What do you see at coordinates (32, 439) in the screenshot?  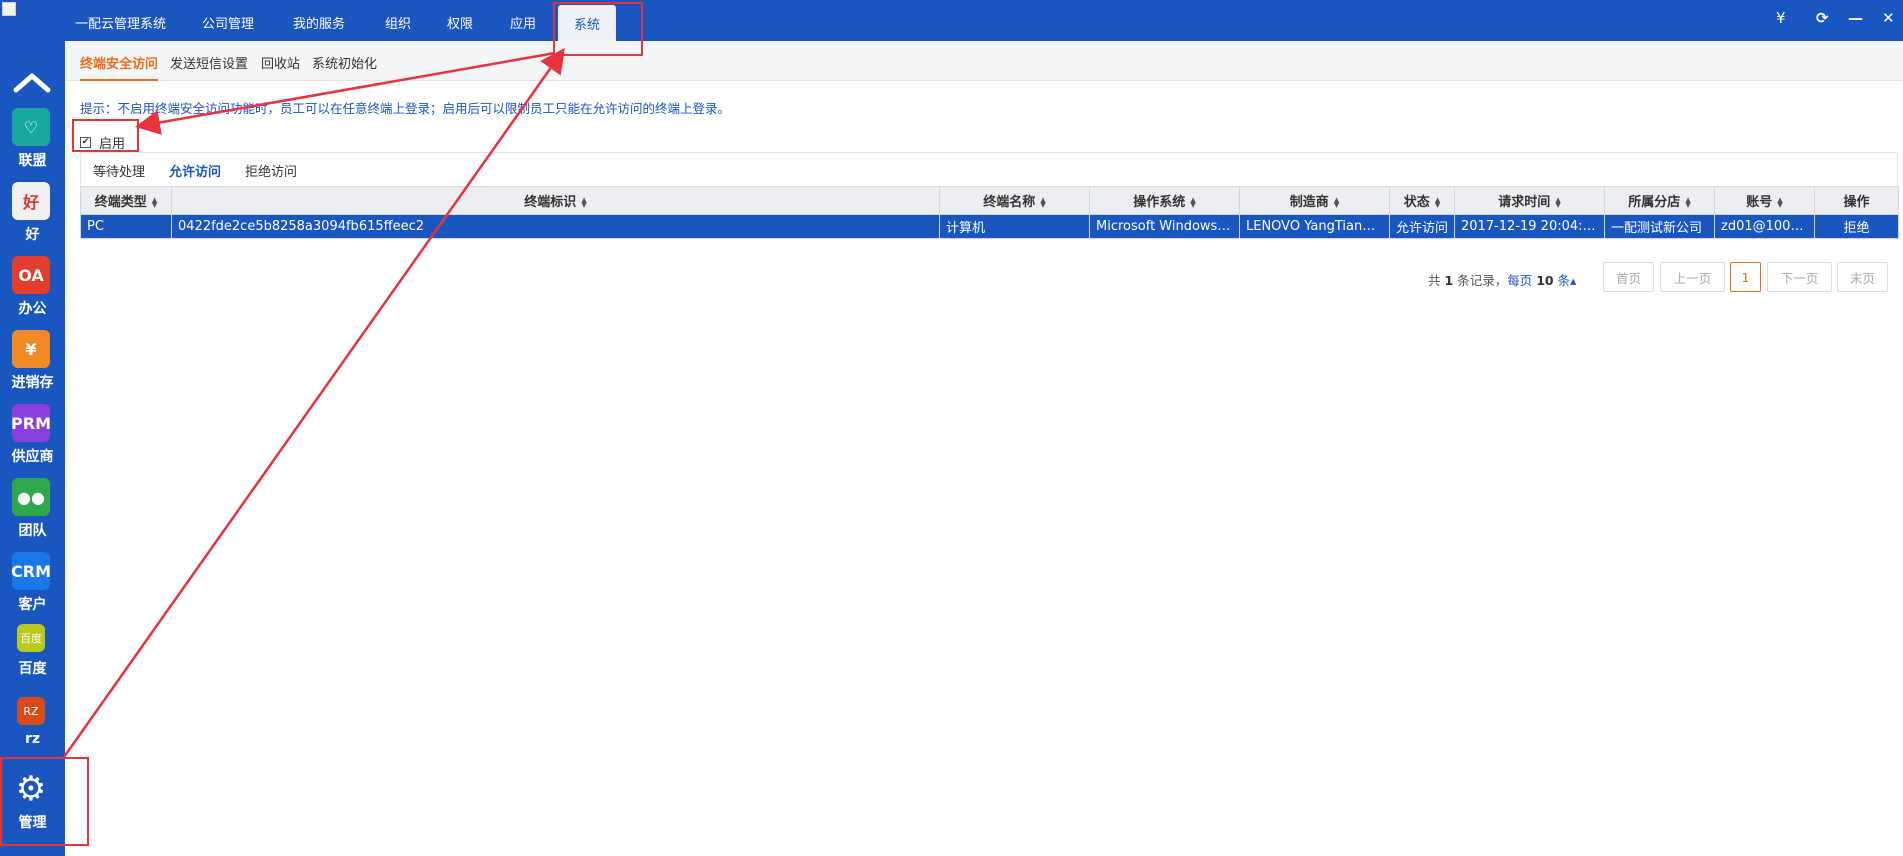 I see `sidebar-item-supplier: PRM 供应商` at bounding box center [32, 439].